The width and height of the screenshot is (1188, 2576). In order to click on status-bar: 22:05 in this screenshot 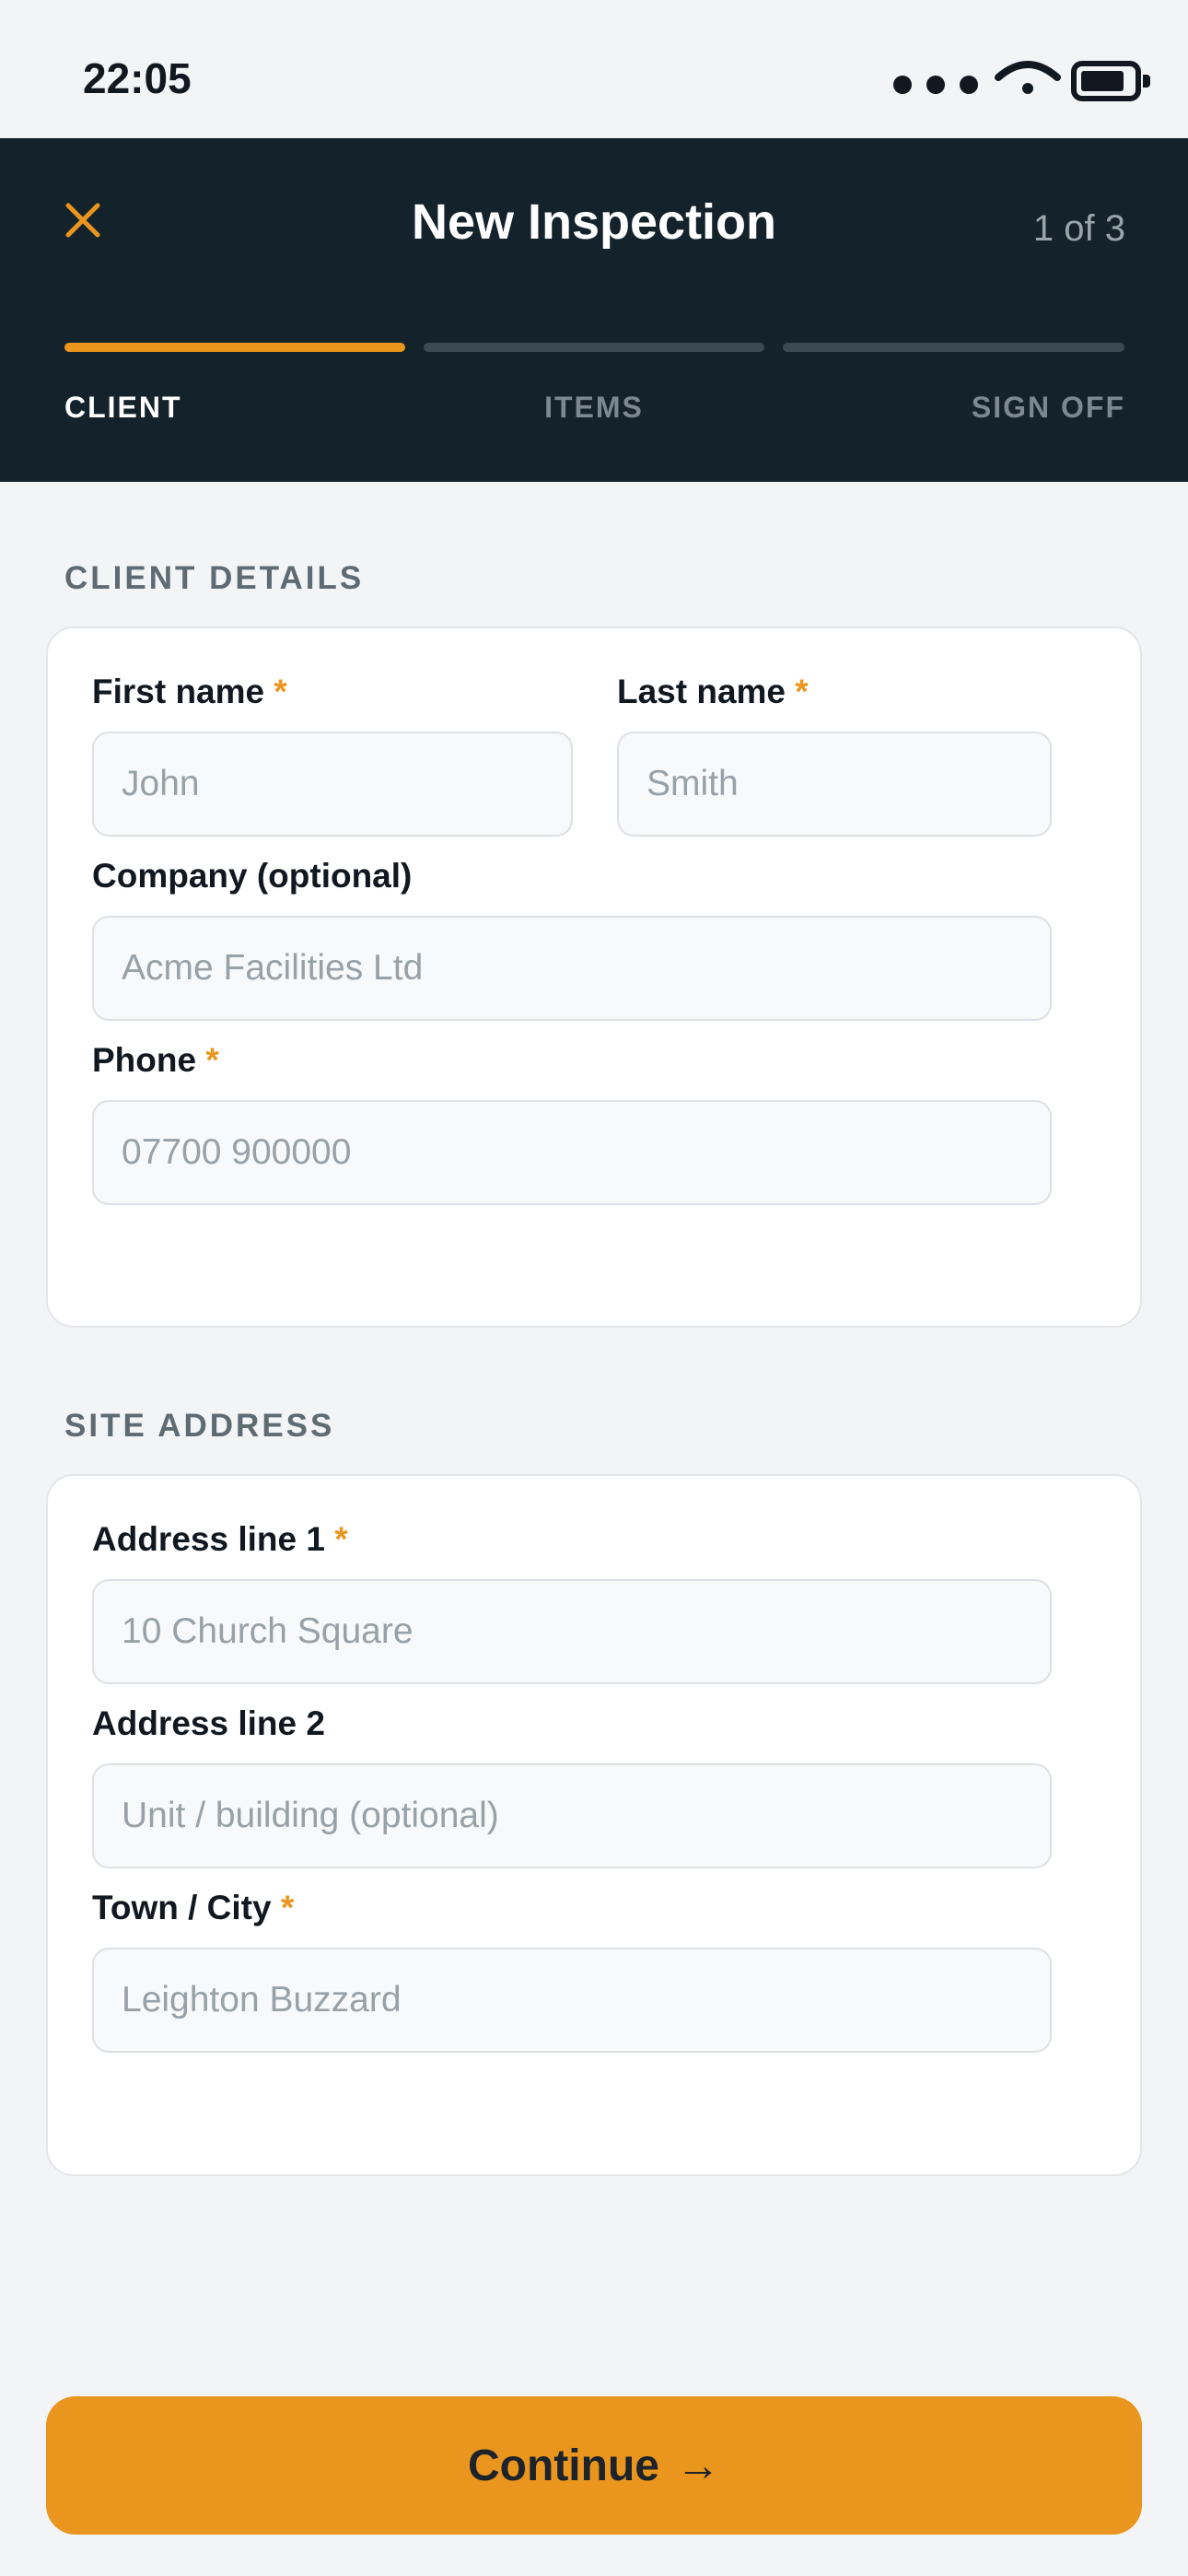, I will do `click(594, 69)`.